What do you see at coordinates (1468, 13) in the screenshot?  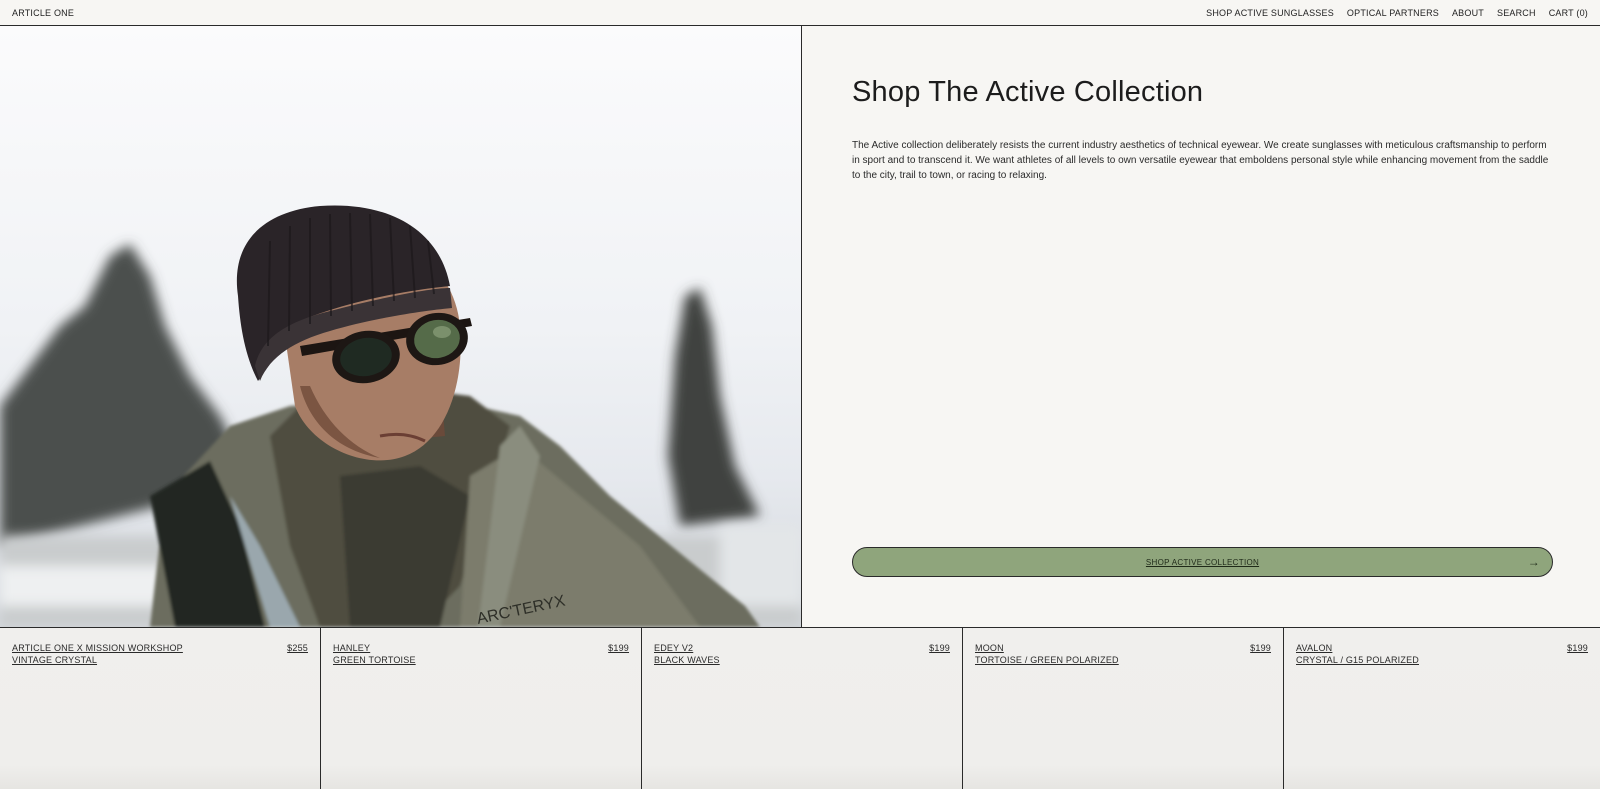 I see `nav-about: ABOUT` at bounding box center [1468, 13].